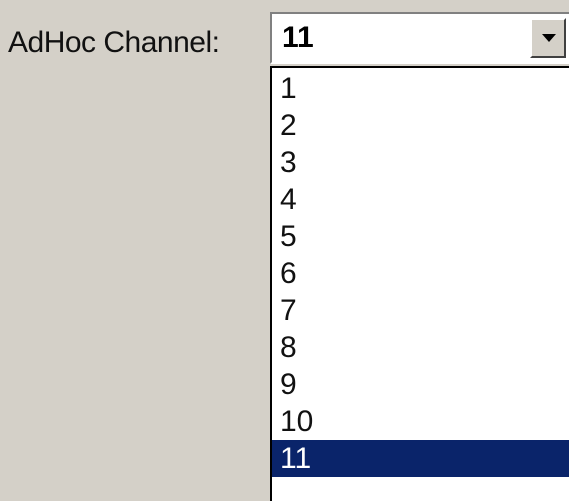 Image resolution: width=569 pixels, height=501 pixels. What do you see at coordinates (420, 384) in the screenshot?
I see `channel-option: 9` at bounding box center [420, 384].